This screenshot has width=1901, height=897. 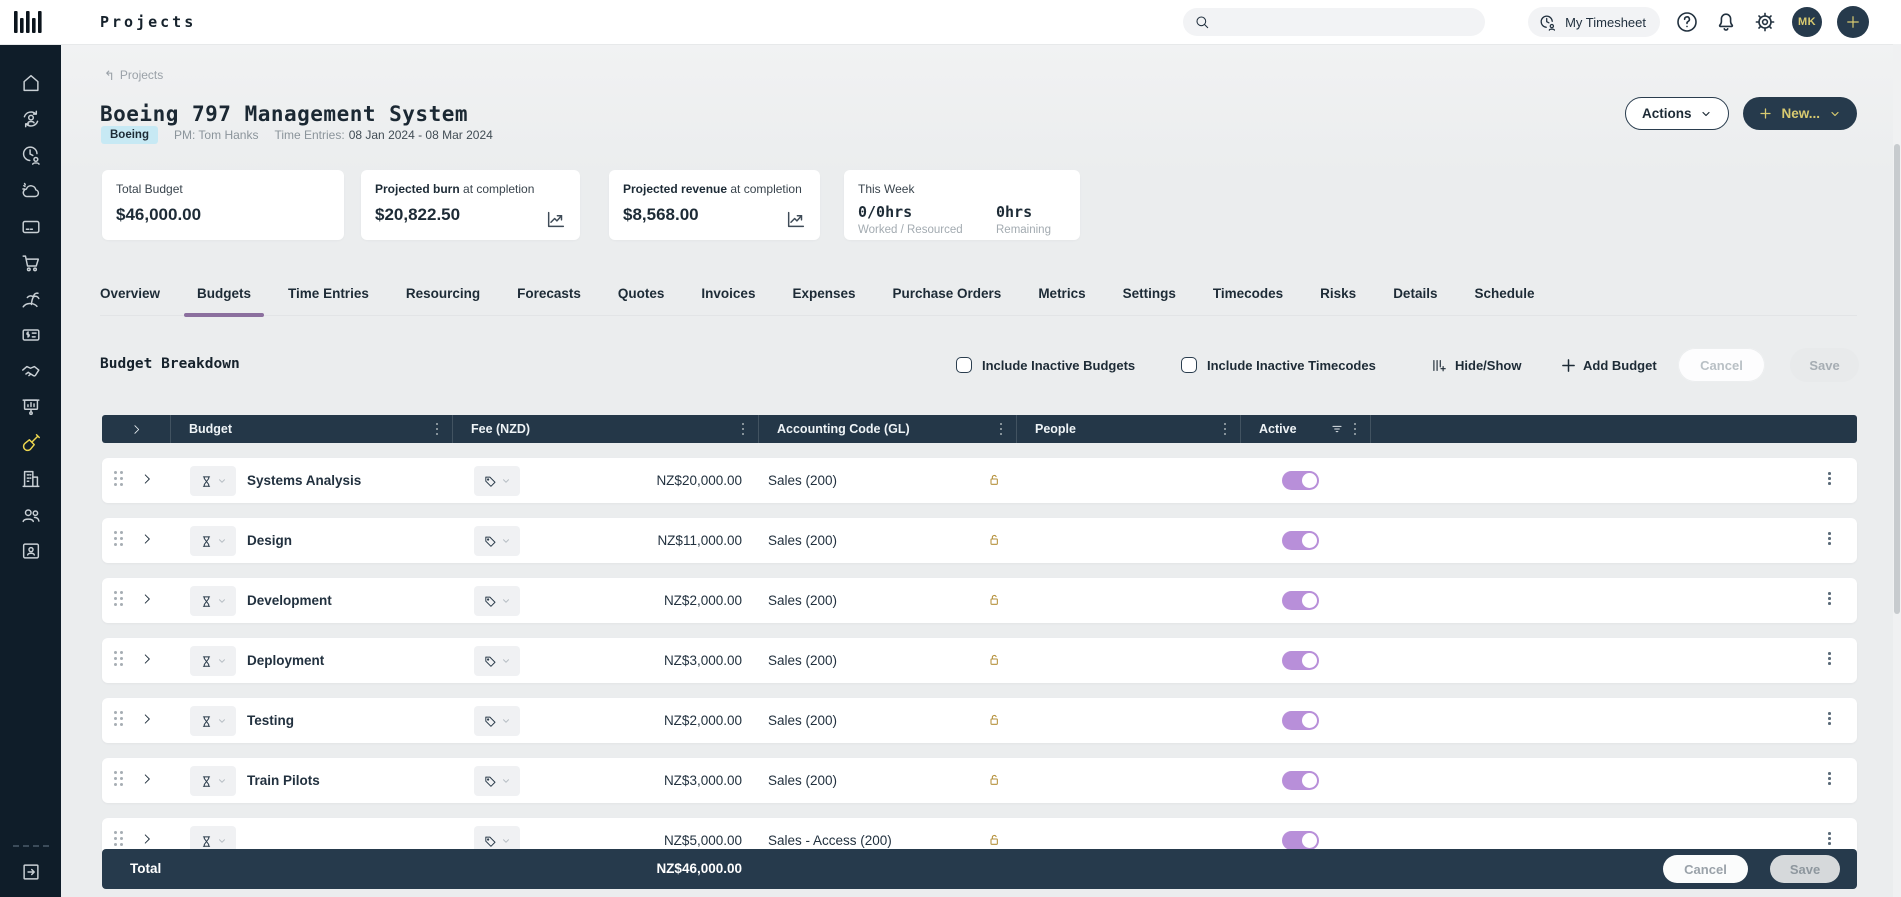 I want to click on tab-schedule: Schedule, so click(x=1504, y=298).